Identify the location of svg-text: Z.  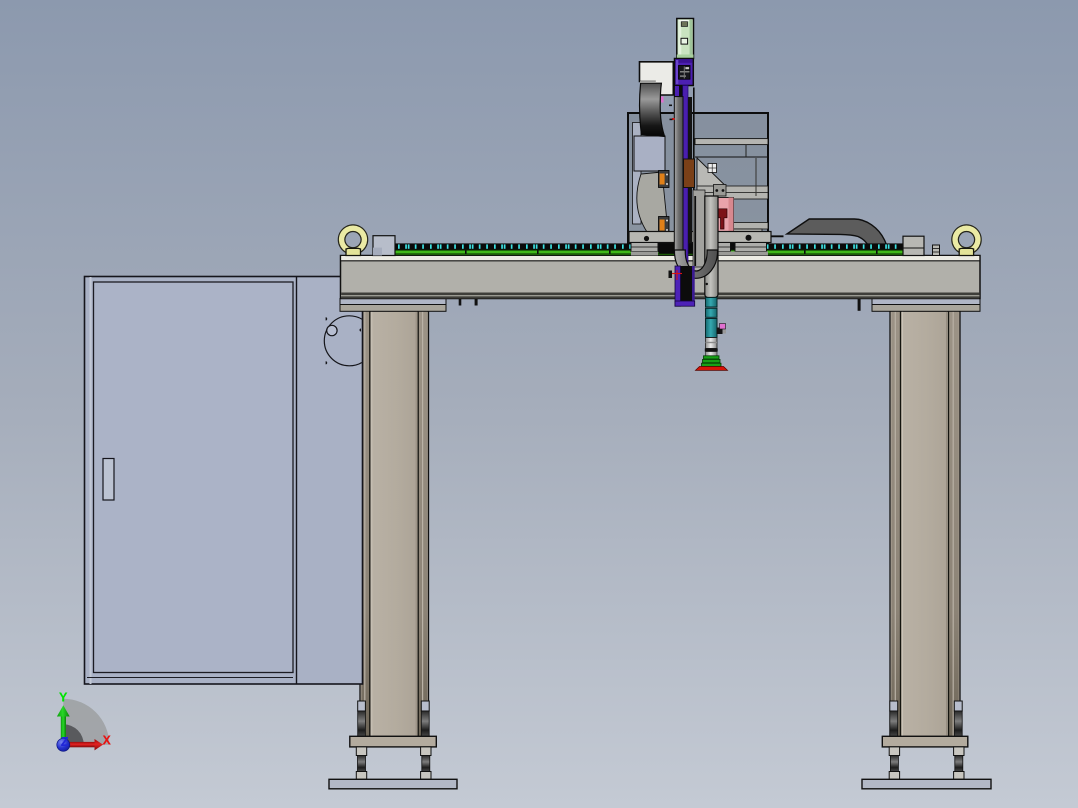
(65, 743).